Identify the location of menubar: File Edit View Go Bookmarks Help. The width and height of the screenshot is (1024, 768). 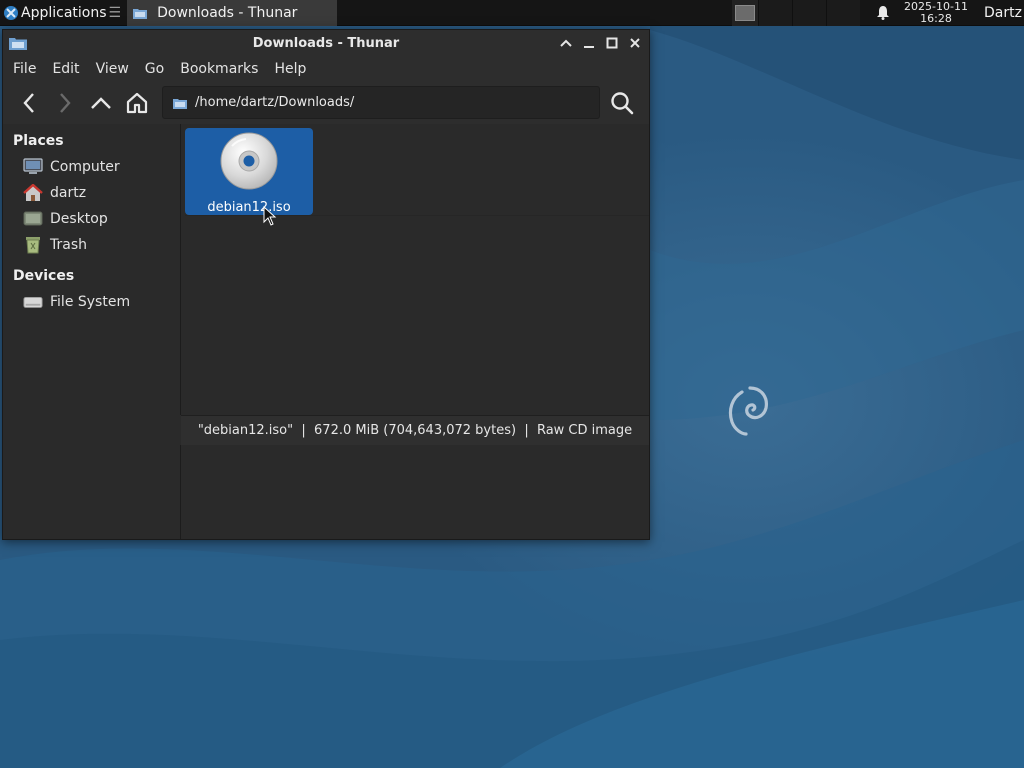
(326, 69).